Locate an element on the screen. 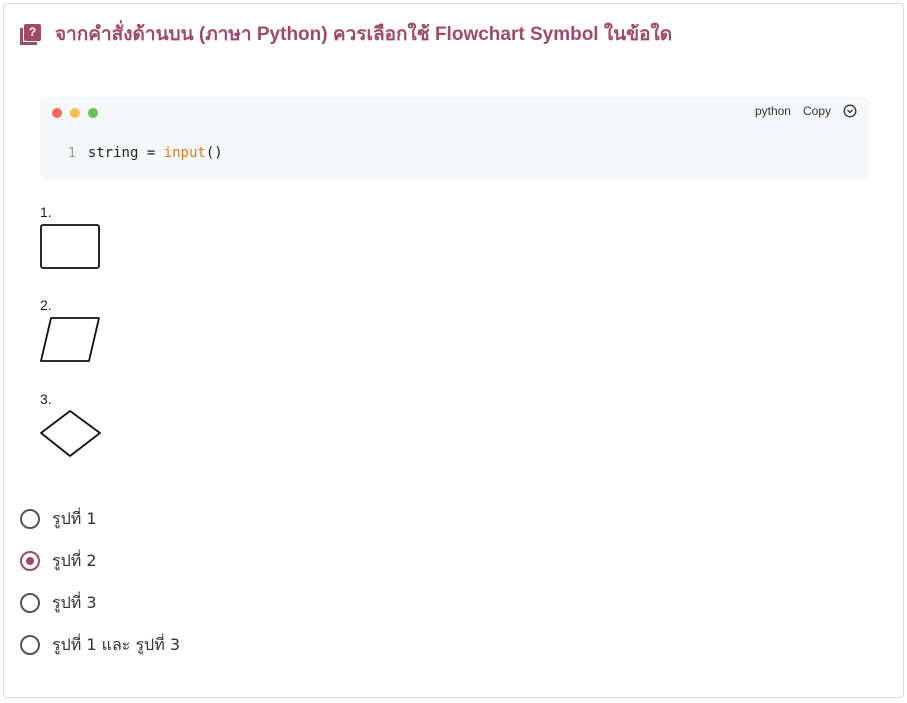 The image size is (907, 703). quiz-icon: ? is located at coordinates (30, 34).